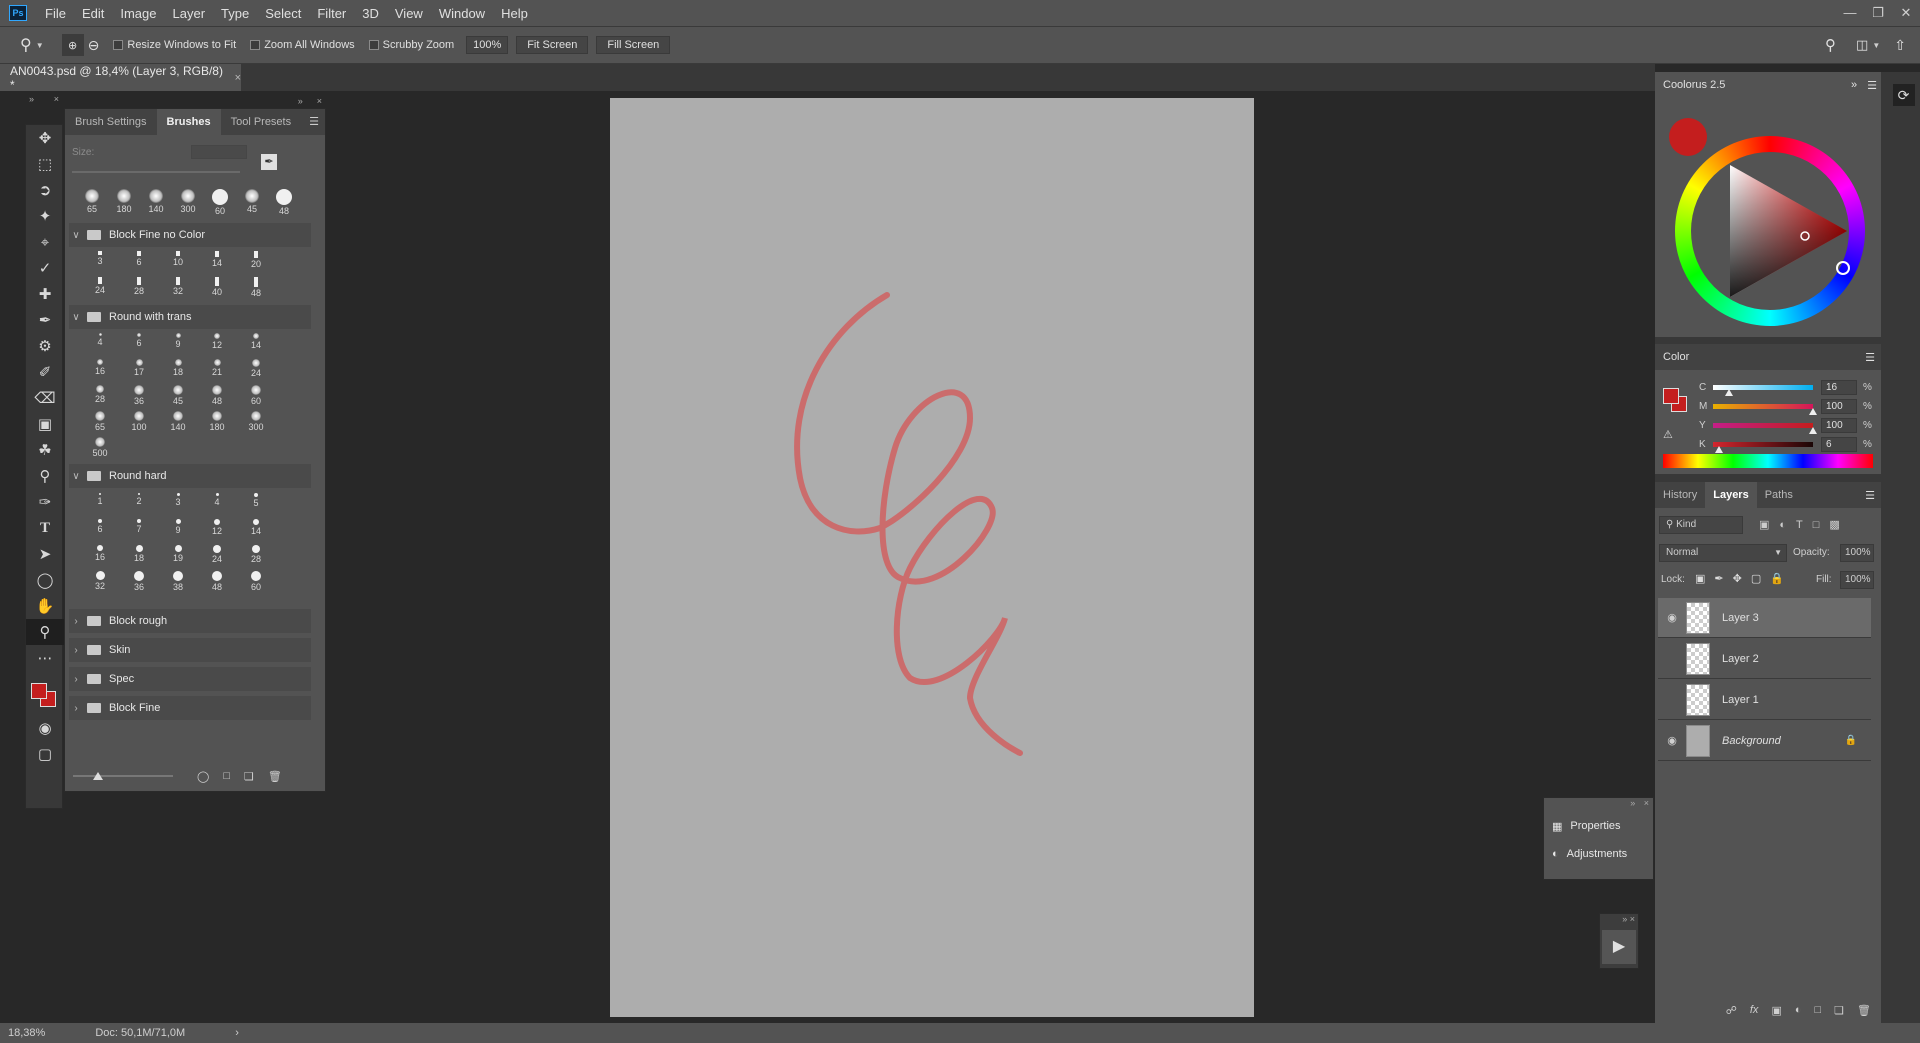 The image size is (1920, 1043). Describe the element at coordinates (45, 320) in the screenshot. I see `brush-icon: ✒` at that location.